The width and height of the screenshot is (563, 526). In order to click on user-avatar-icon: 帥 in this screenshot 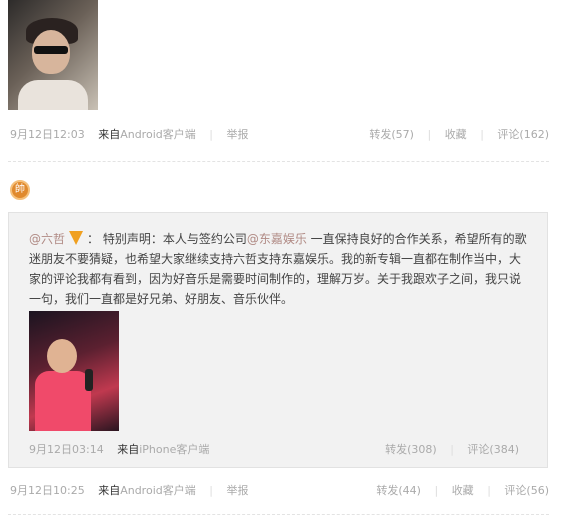, I will do `click(20, 190)`.